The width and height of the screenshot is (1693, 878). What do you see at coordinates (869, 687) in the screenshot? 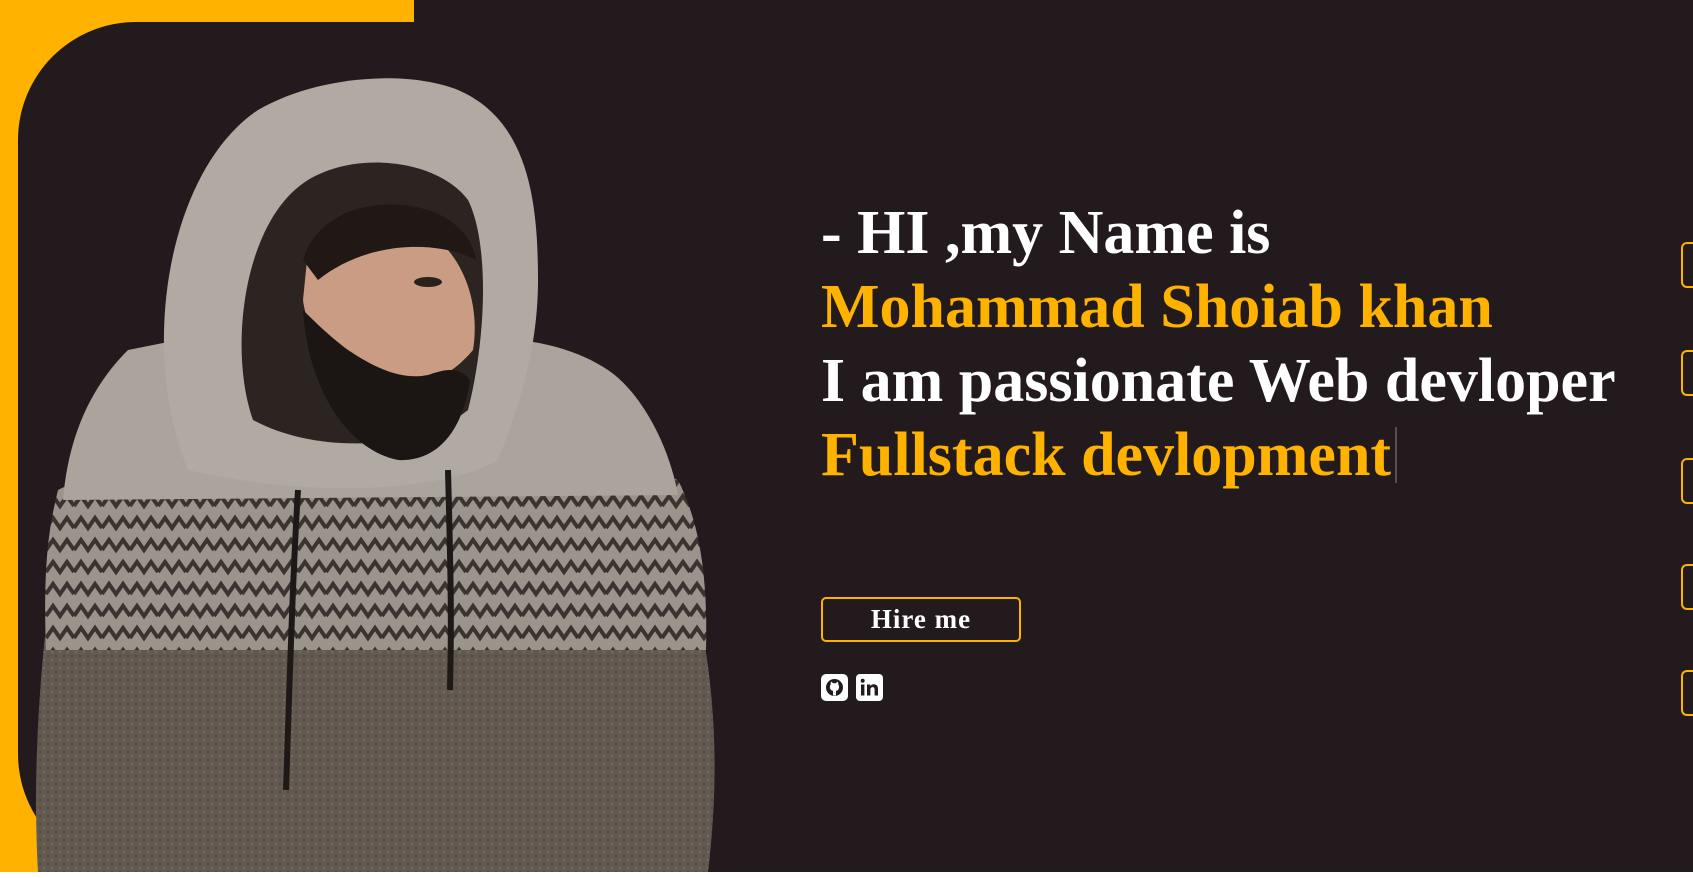
I see `linkedin-icon` at bounding box center [869, 687].